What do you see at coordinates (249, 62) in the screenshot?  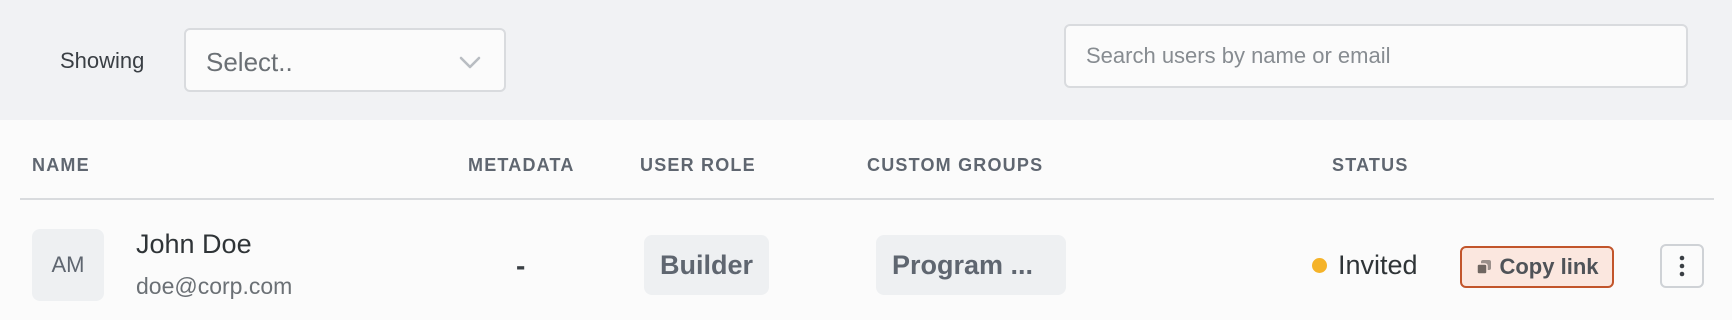 I see `select-value: Select..` at bounding box center [249, 62].